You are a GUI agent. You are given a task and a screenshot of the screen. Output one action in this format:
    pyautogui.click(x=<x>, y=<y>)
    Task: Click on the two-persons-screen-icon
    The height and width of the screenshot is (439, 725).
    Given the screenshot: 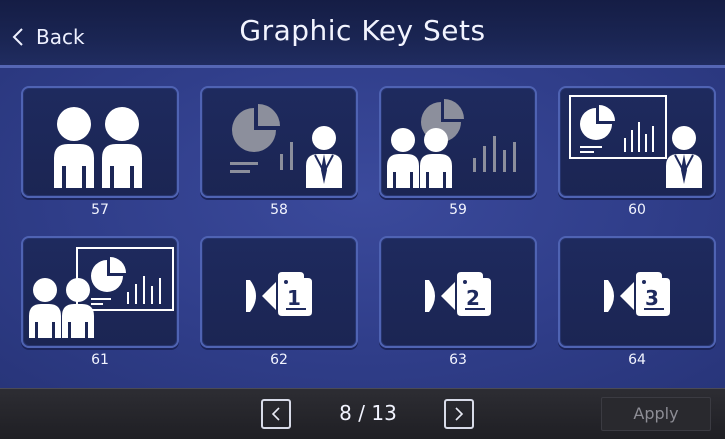 What is the action you would take?
    pyautogui.click(x=101, y=292)
    